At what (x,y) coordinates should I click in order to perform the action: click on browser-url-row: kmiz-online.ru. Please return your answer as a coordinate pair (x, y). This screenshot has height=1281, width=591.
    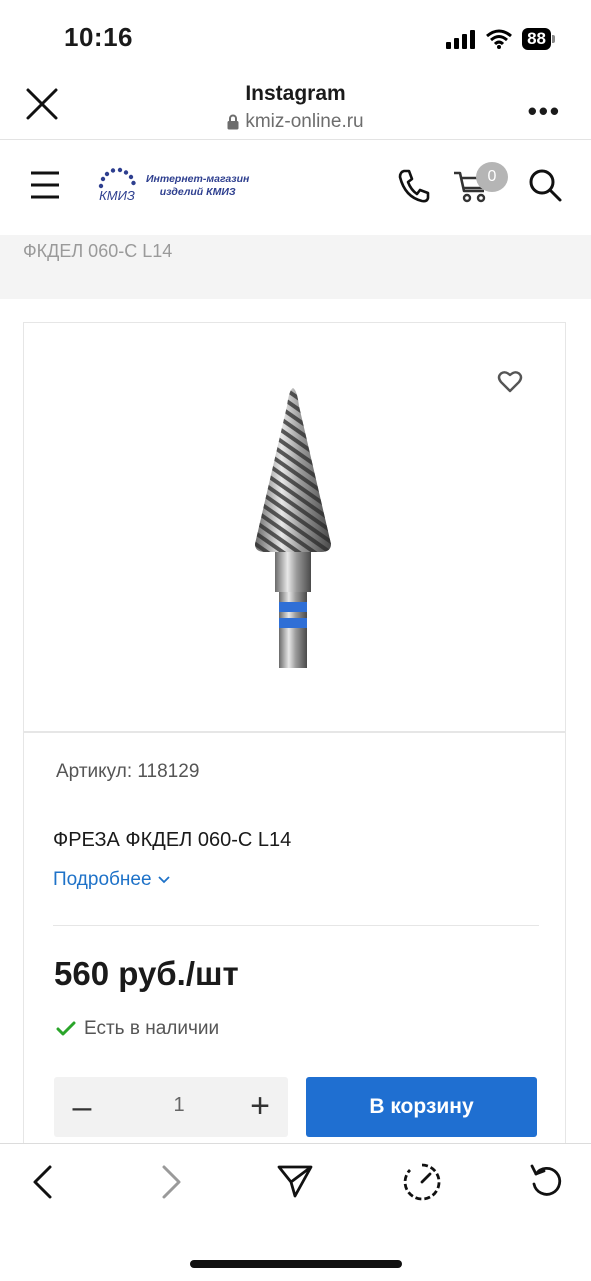
    Looking at the image, I should click on (295, 122).